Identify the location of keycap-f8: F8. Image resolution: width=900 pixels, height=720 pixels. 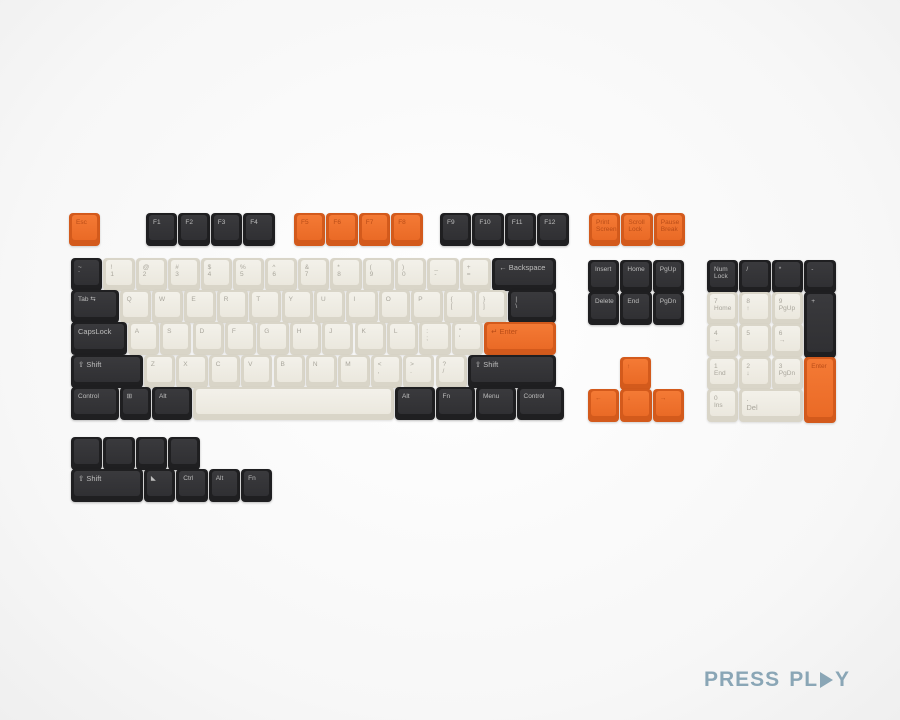
(407, 229).